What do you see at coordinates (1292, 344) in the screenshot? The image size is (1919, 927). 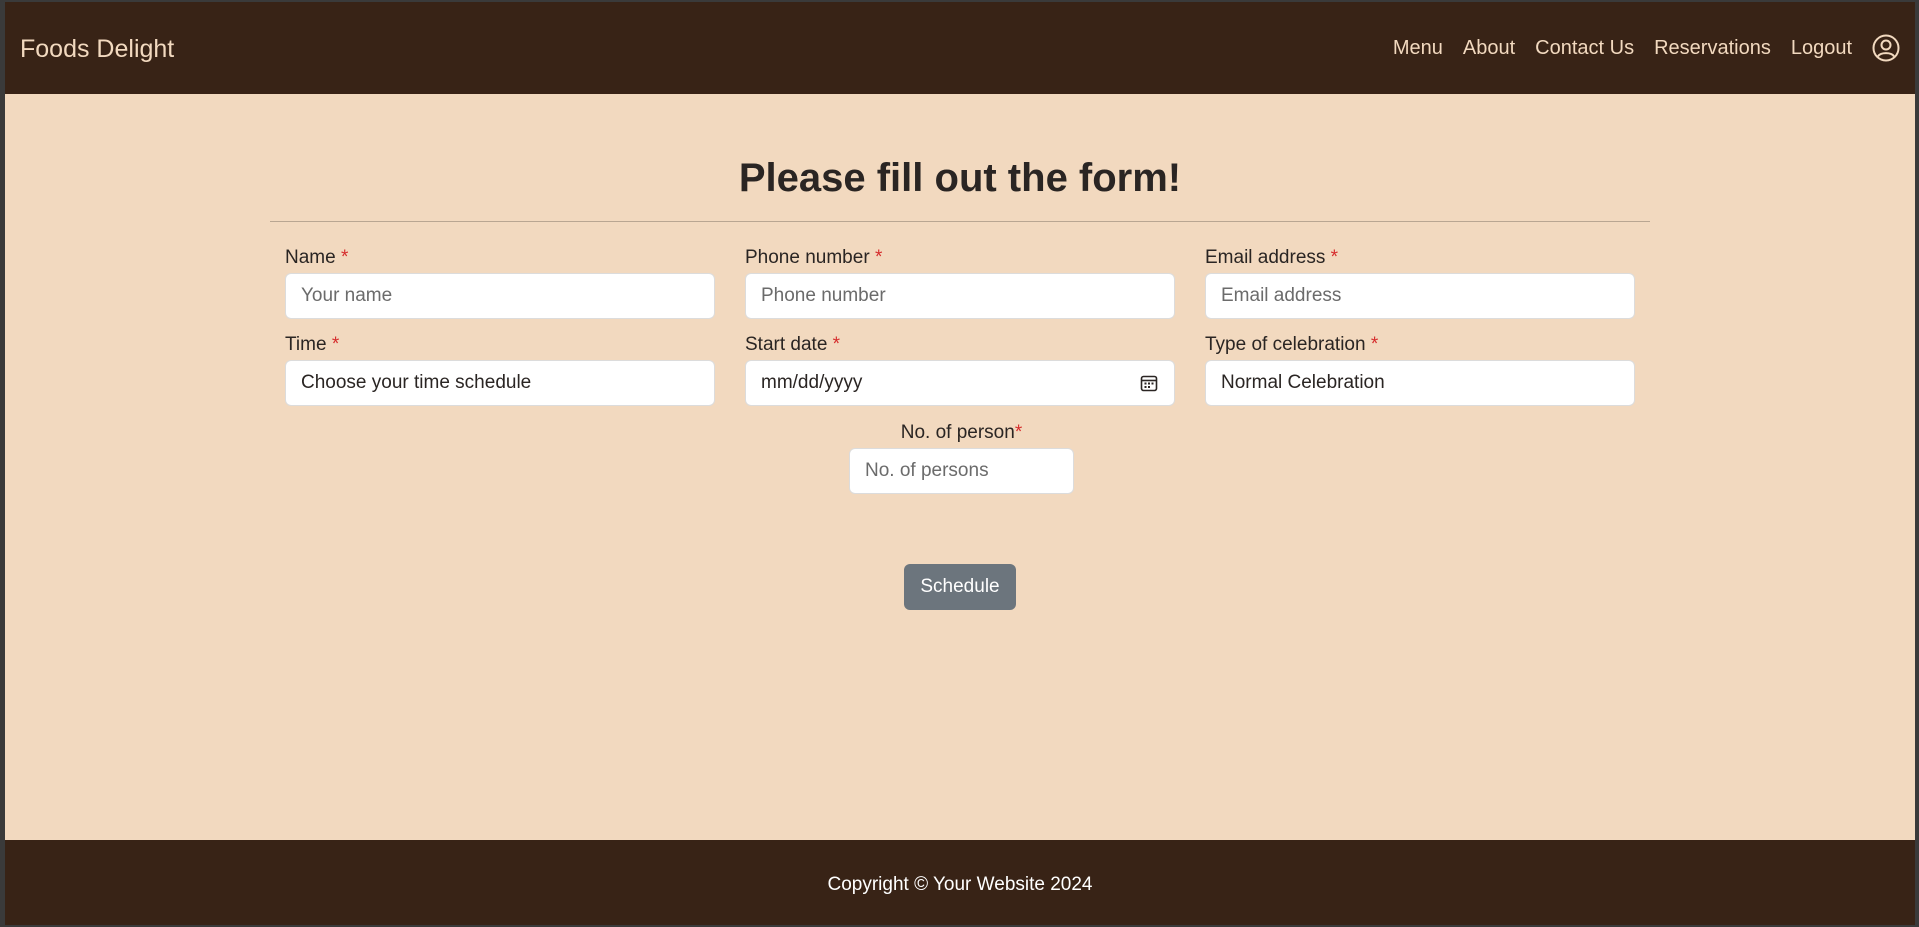 I see `celebration-label: Type of celebration *` at bounding box center [1292, 344].